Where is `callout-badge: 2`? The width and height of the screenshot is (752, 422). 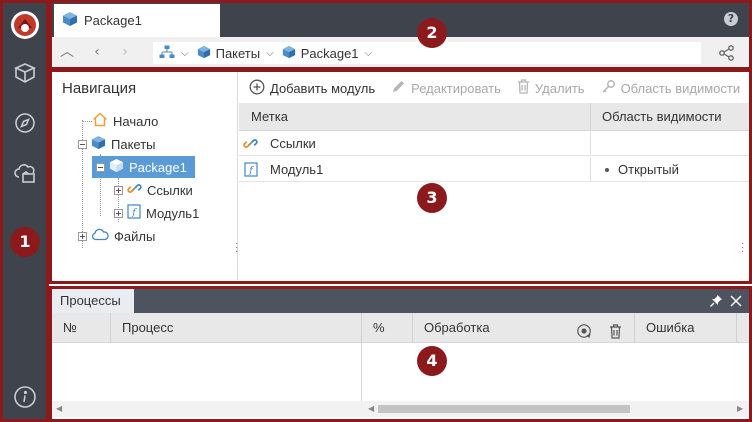
callout-badge: 2 is located at coordinates (432, 33).